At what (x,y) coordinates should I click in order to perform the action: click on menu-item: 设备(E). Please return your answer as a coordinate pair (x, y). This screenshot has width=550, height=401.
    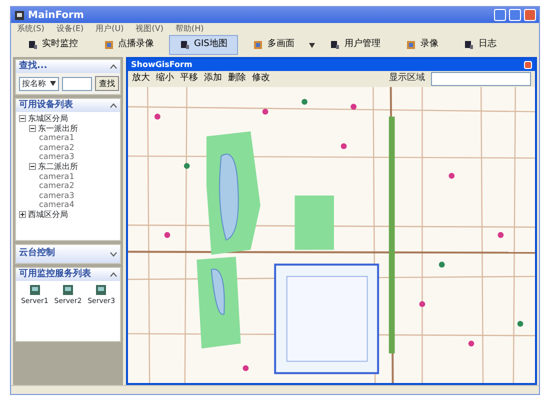
    Looking at the image, I should click on (70, 29).